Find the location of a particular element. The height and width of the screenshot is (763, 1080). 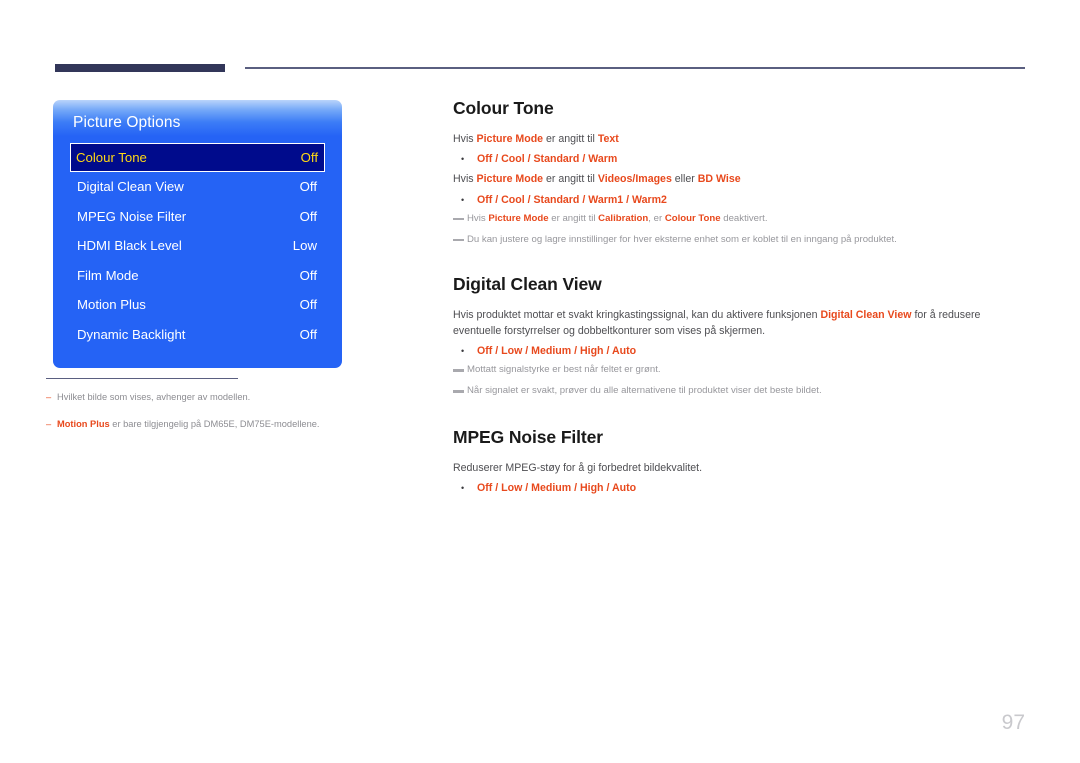

text-highlight: Digital Clean View is located at coordinates (866, 314).